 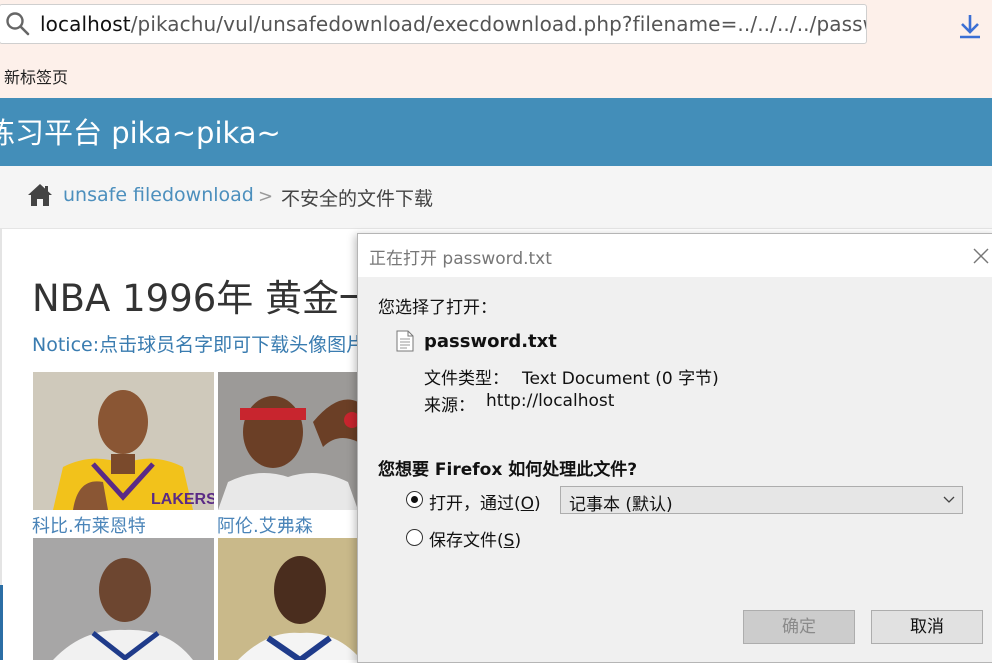 I want to click on radio-selected-dot, so click(x=414, y=499).